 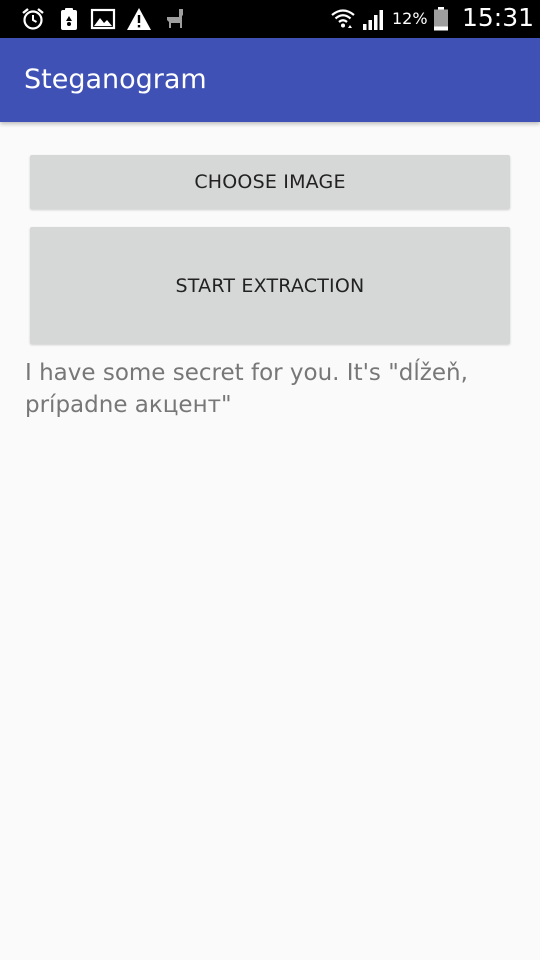 What do you see at coordinates (410, 18) in the screenshot?
I see `battery-percent: 12%` at bounding box center [410, 18].